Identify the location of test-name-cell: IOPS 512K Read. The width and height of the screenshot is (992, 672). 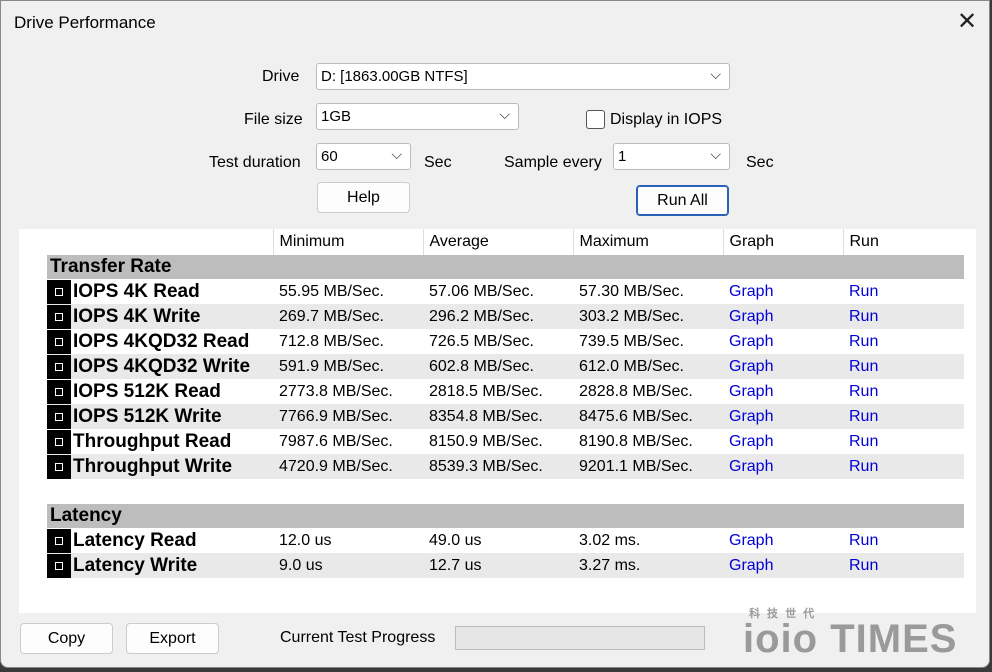
(160, 391).